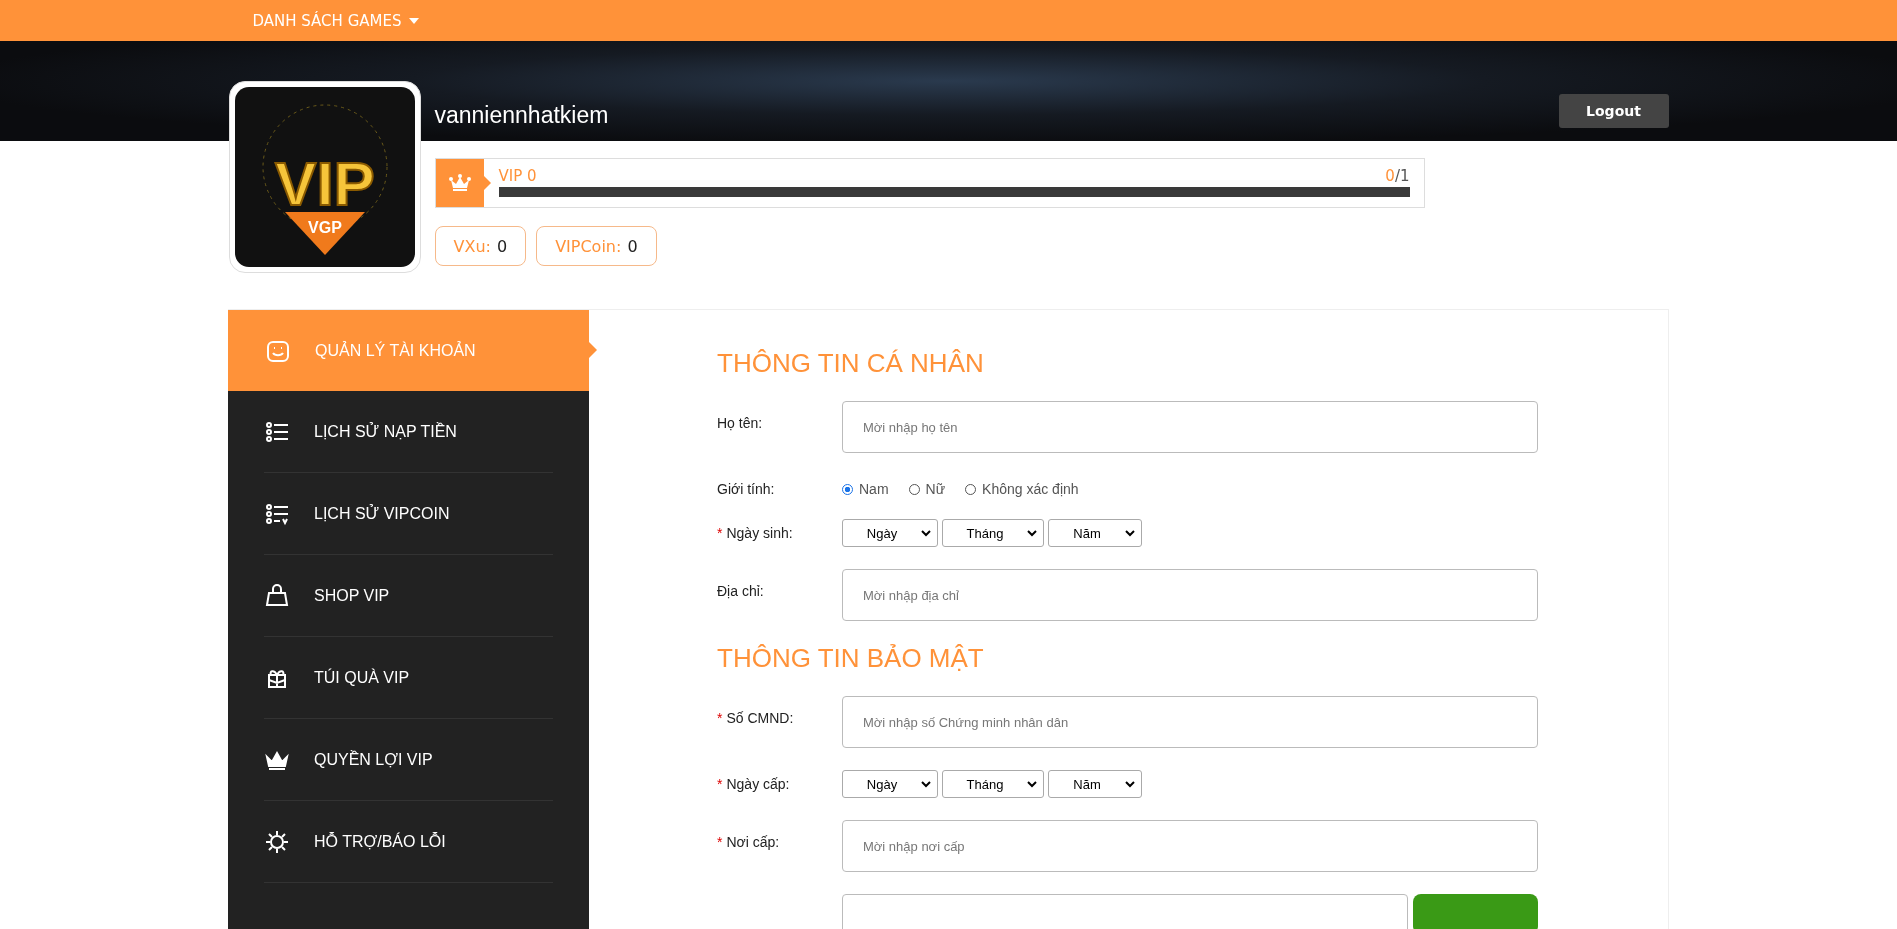 The height and width of the screenshot is (929, 1897). I want to click on radio-option: Nữ, so click(927, 489).